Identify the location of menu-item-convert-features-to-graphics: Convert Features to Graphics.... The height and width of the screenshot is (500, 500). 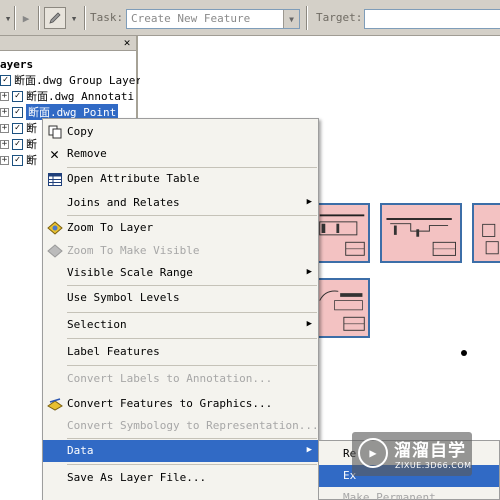
(180, 404).